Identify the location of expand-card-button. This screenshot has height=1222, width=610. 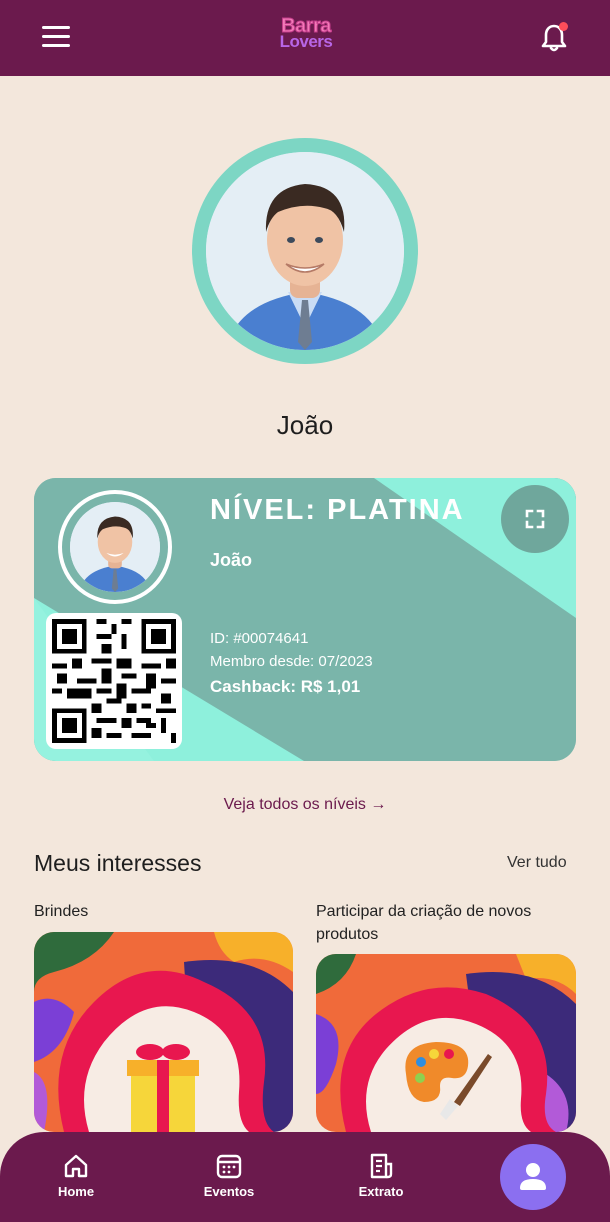
(535, 519).